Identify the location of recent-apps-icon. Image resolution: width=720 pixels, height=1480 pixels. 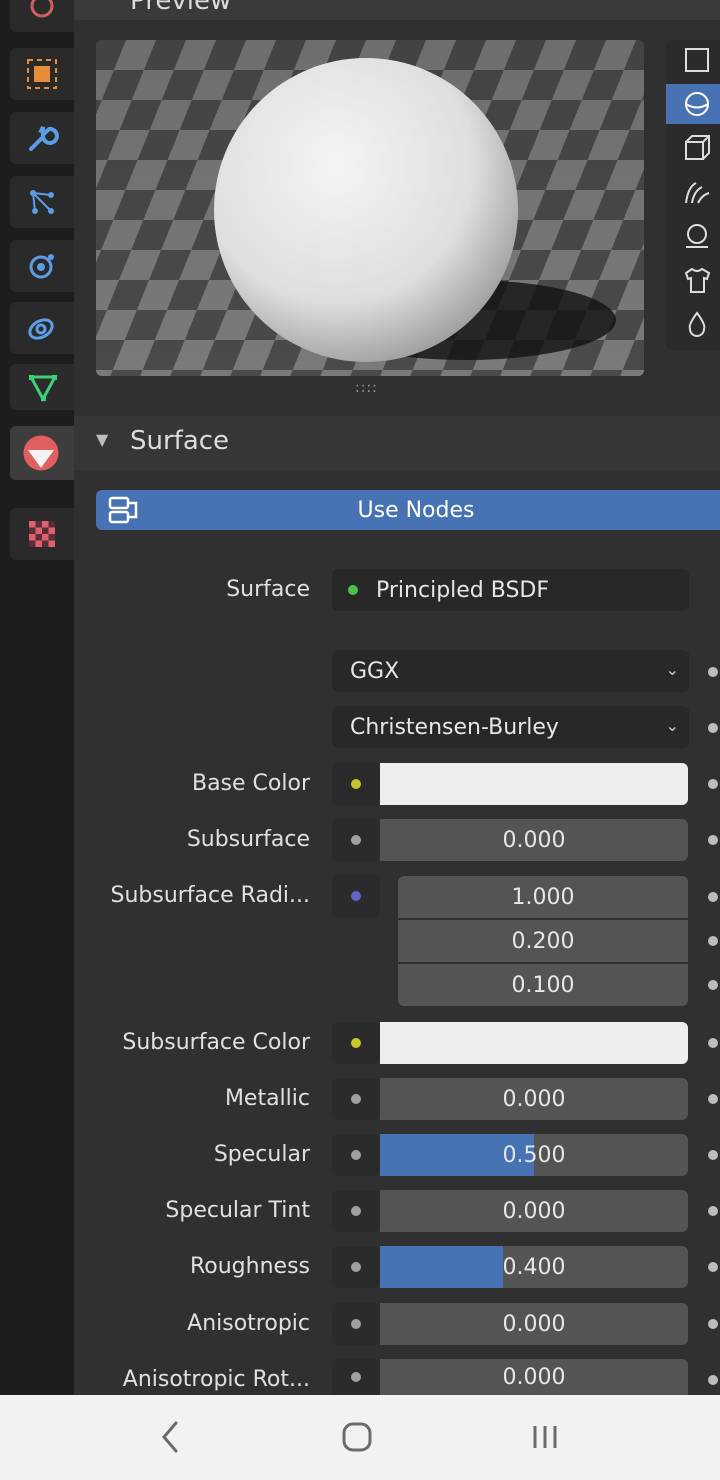
(546, 1437).